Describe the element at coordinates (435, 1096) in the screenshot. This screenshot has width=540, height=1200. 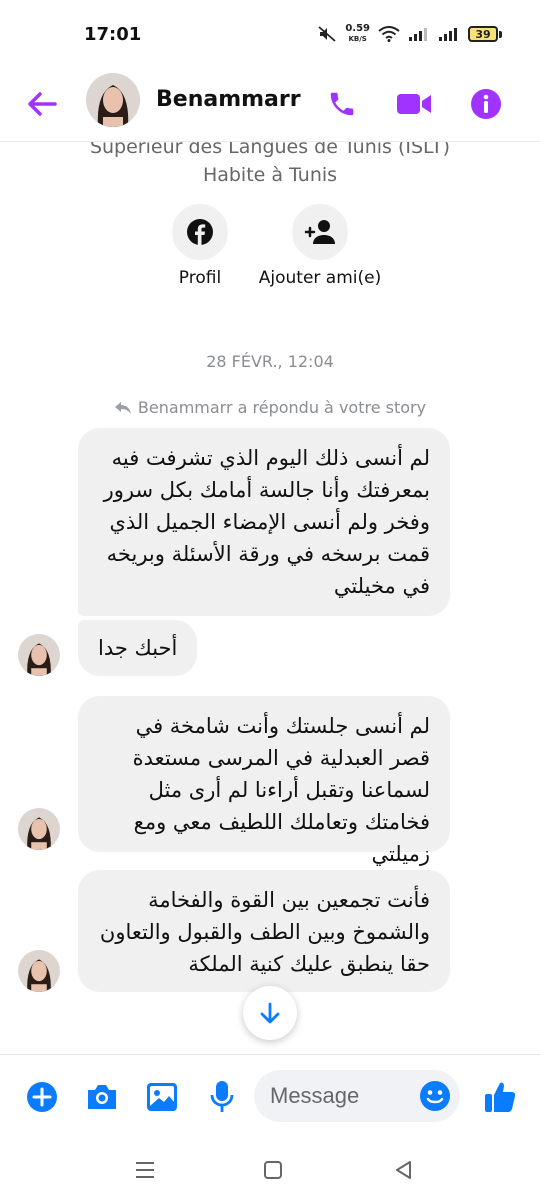
I see `emoji-icon` at that location.